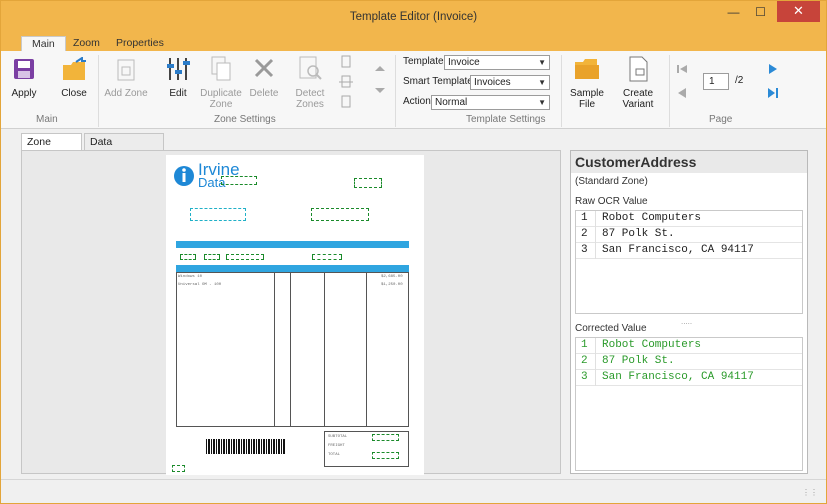 The height and width of the screenshot is (504, 827). What do you see at coordinates (86, 44) in the screenshot?
I see `tab-zoom: Zoom` at bounding box center [86, 44].